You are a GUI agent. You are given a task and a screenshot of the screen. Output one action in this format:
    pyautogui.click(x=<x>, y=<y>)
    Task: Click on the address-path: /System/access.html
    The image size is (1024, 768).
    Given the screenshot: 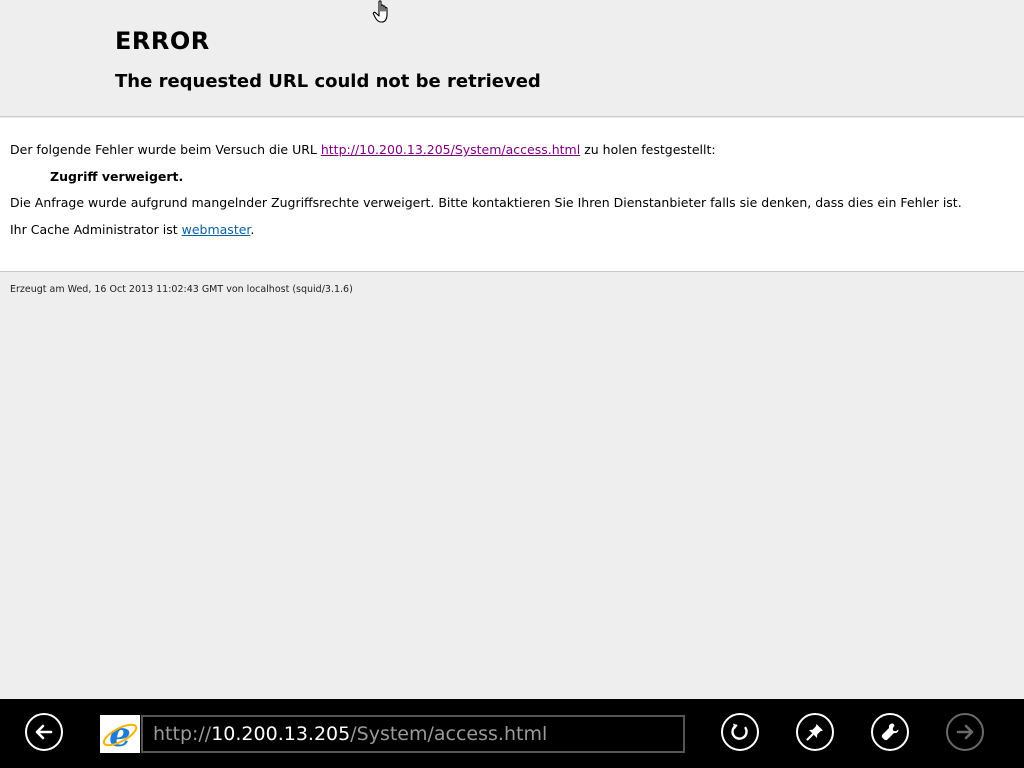 What is the action you would take?
    pyautogui.click(x=449, y=734)
    